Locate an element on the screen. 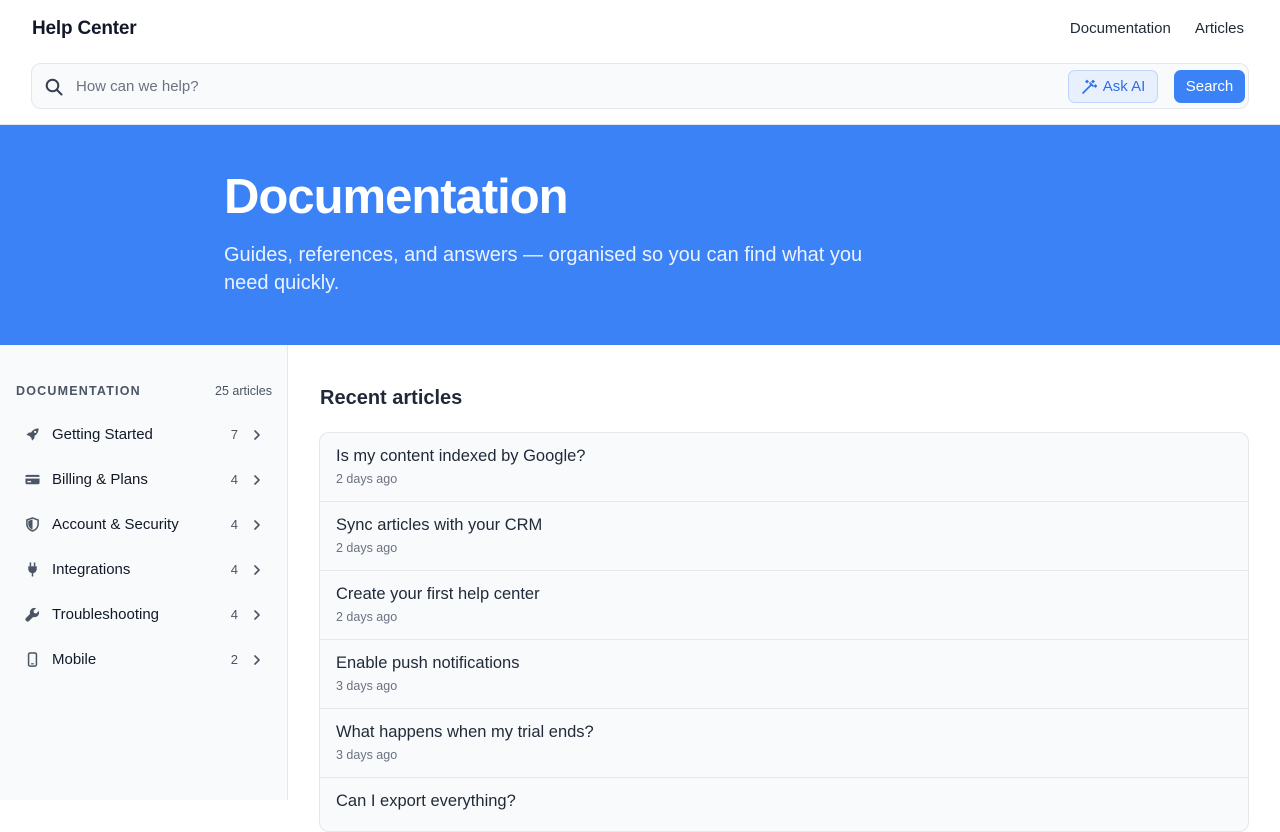 This screenshot has height=832, width=1280. article-title: What happens when my trial ends? is located at coordinates (784, 732).